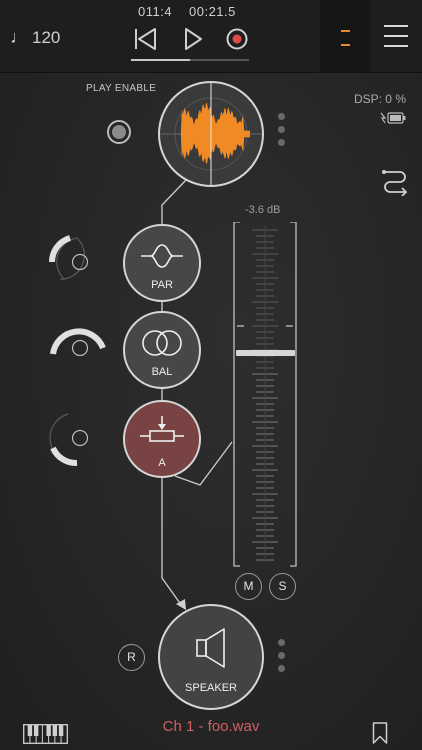  I want to click on route-icon, so click(395, 181).